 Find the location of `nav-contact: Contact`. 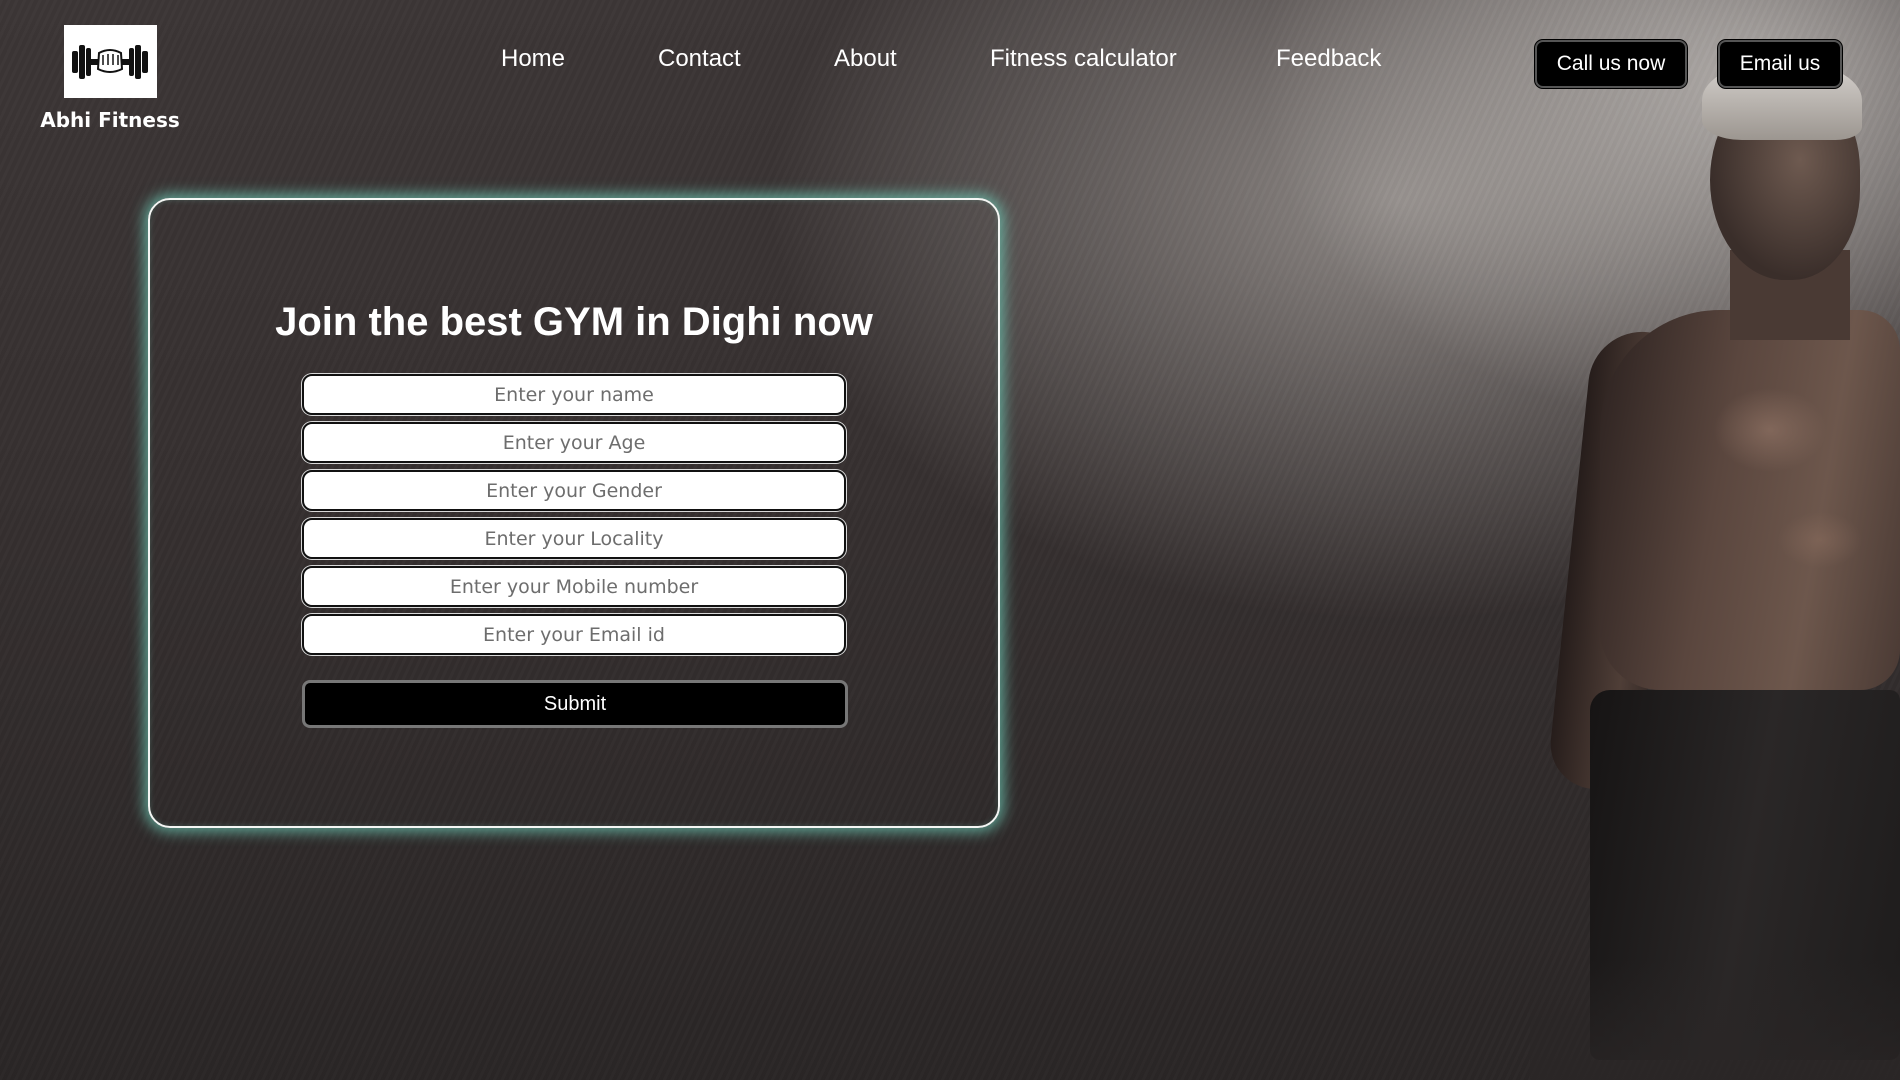

nav-contact: Contact is located at coordinates (699, 59).